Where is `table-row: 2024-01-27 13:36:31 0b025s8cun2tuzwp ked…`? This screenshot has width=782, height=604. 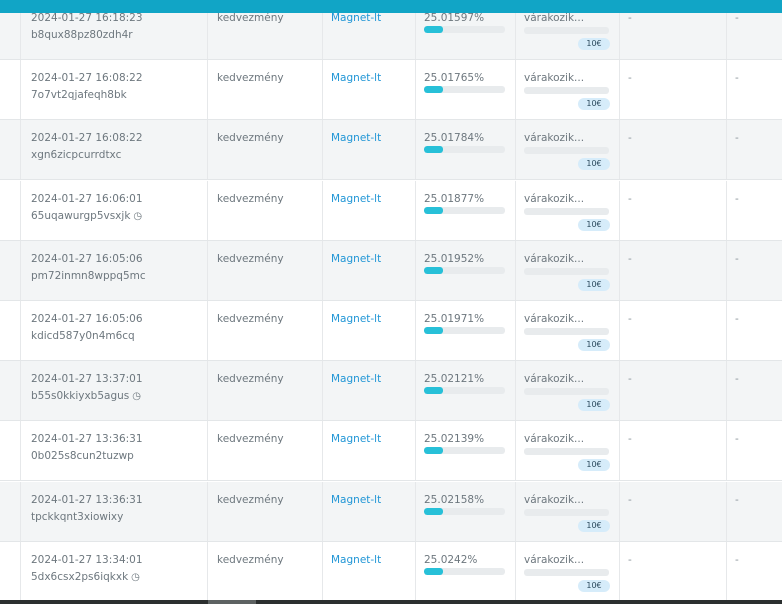
table-row: 2024-01-27 13:36:31 0b025s8cun2tuzwp ked… is located at coordinates (391, 451).